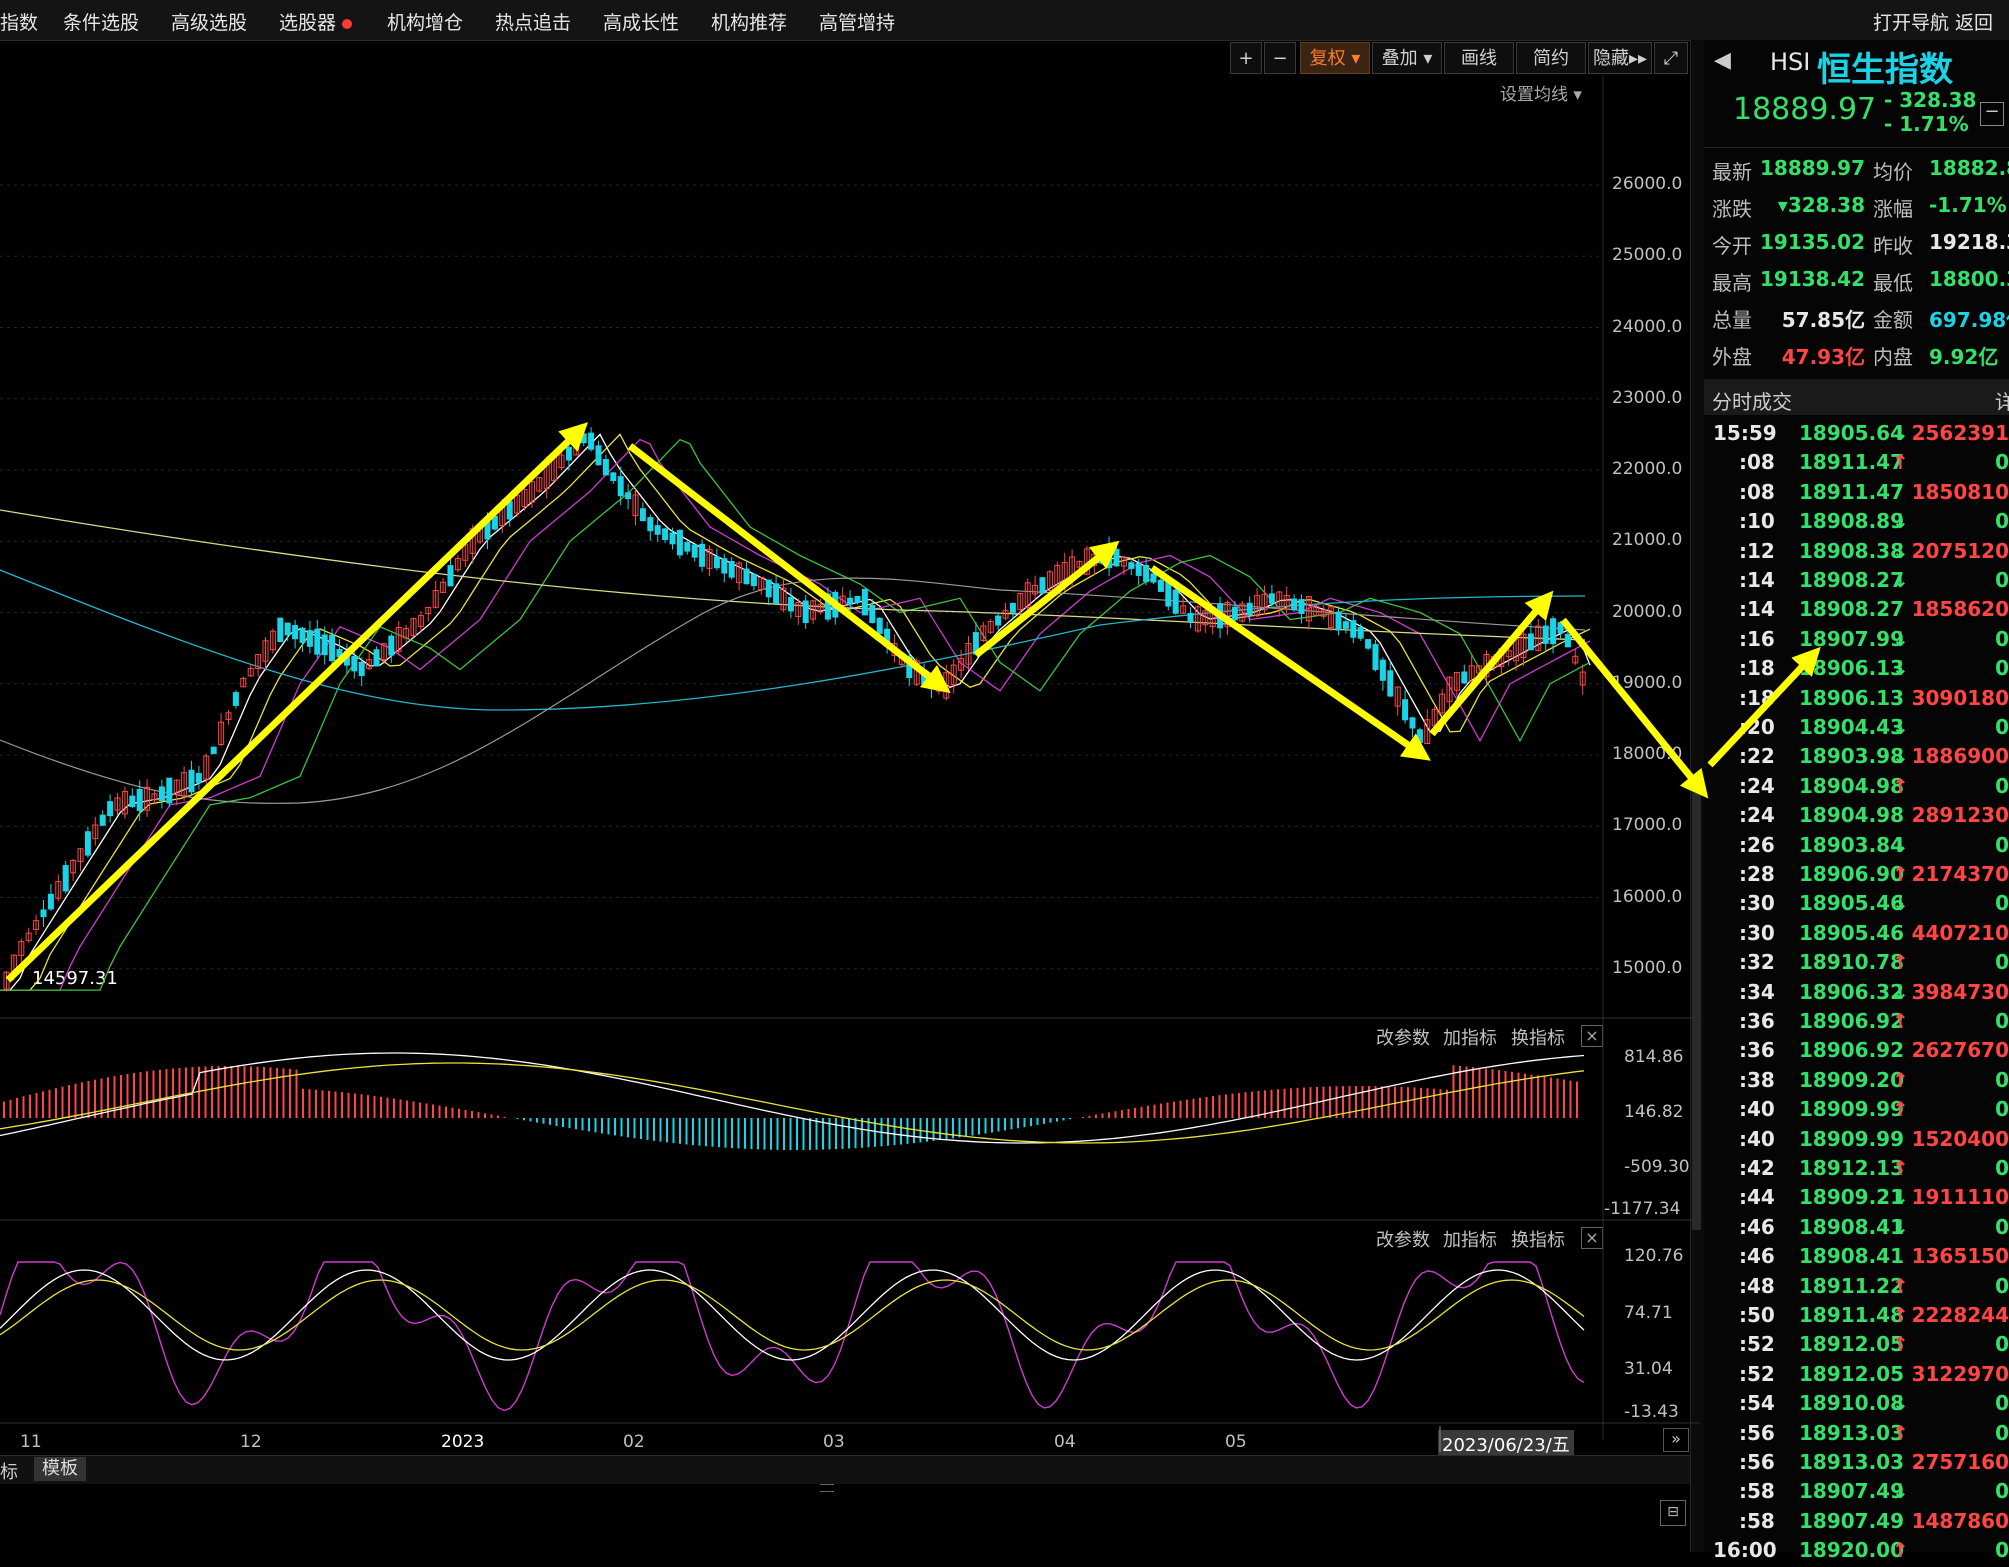 This screenshot has height=1567, width=2009. I want to click on tick-row: :42 18912.13 ↑ 0, so click(1857, 1170).